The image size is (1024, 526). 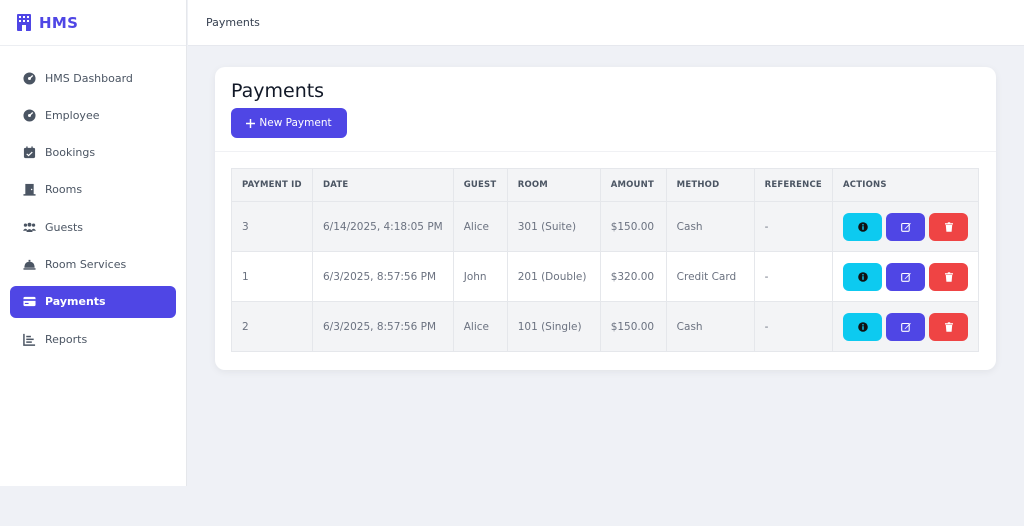 I want to click on cell-room: 201 (Double), so click(x=553, y=276).